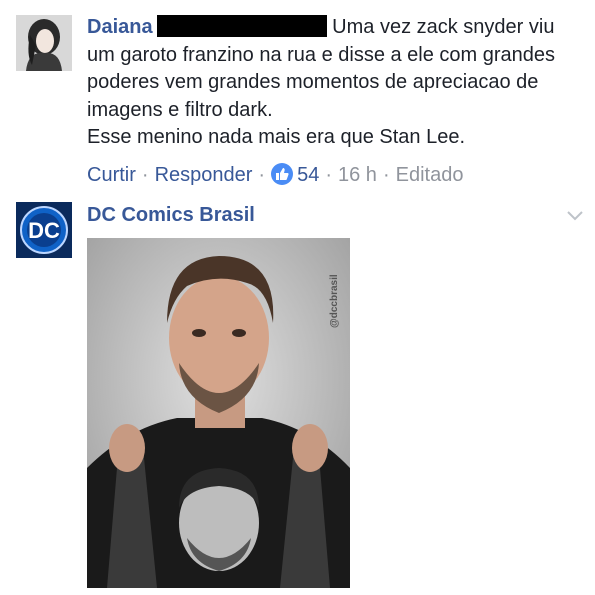 The width and height of the screenshot is (595, 595). What do you see at coordinates (111, 175) in the screenshot?
I see `like-link: Curtir` at bounding box center [111, 175].